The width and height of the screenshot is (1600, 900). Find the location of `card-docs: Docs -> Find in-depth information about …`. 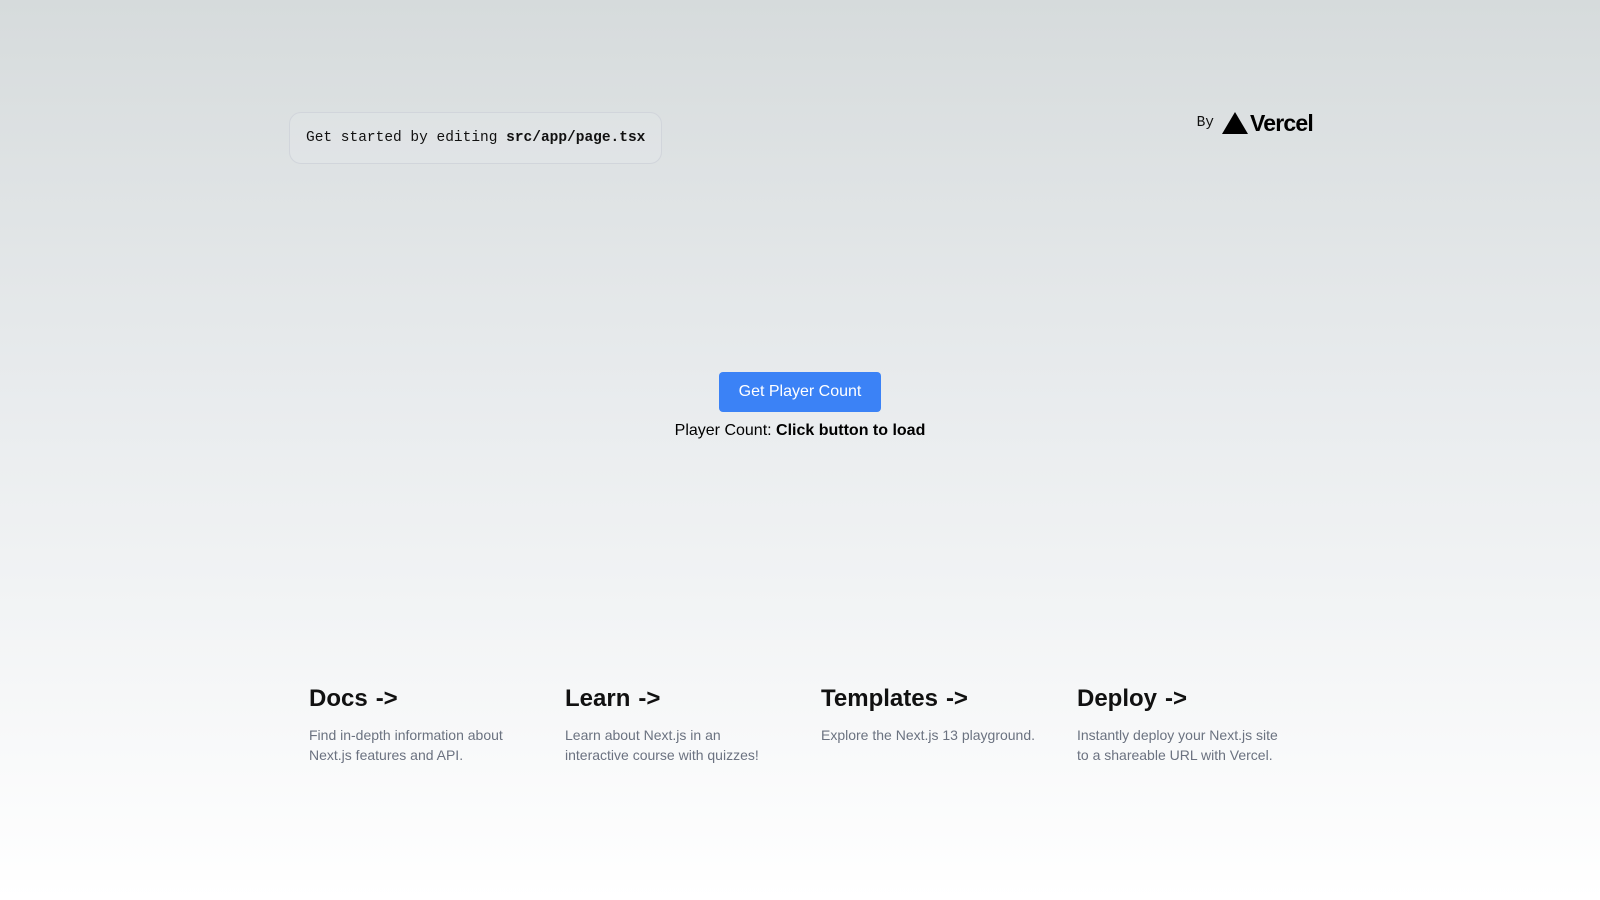

card-docs: Docs -> Find in-depth information about … is located at coordinates (417, 725).